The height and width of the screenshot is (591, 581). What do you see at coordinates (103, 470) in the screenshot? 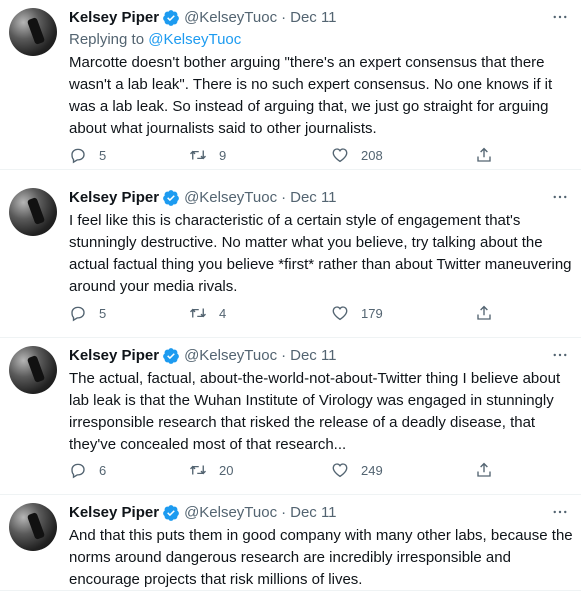
I see `reply-count: 6` at bounding box center [103, 470].